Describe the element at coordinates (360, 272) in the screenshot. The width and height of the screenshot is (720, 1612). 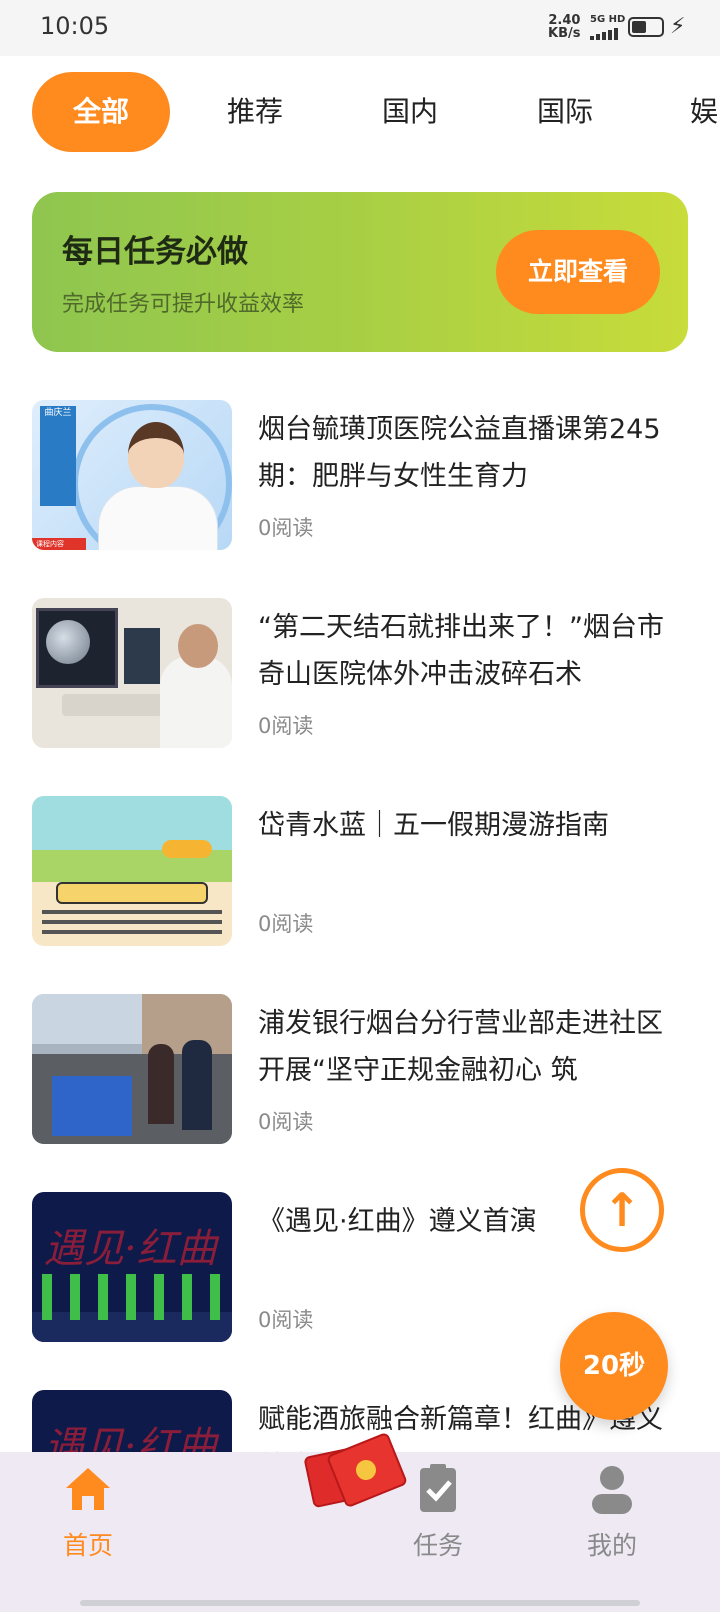
I see `daily-task-banner: 每日任务必做 完成任务可提升收益效率 立即查看` at that location.